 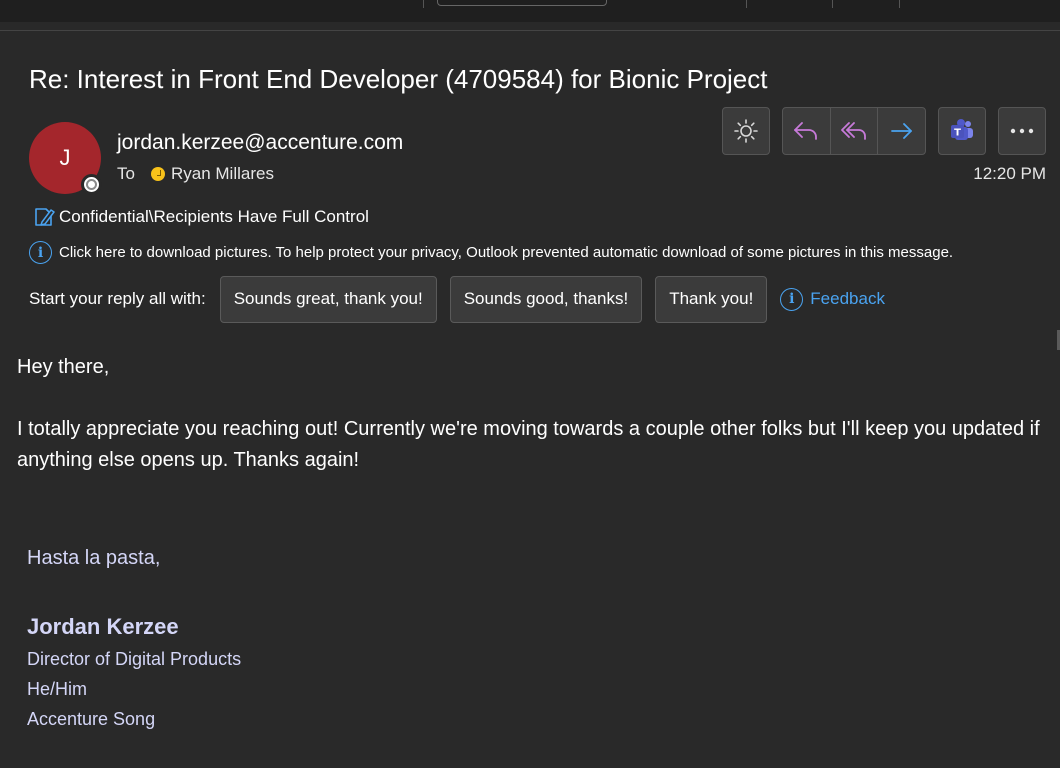 I want to click on recipient-name: Ryan Millares, so click(x=222, y=174).